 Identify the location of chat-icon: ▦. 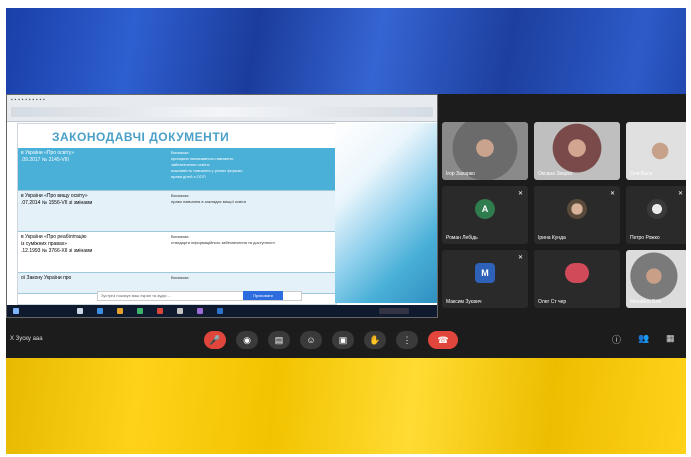
(670, 338).